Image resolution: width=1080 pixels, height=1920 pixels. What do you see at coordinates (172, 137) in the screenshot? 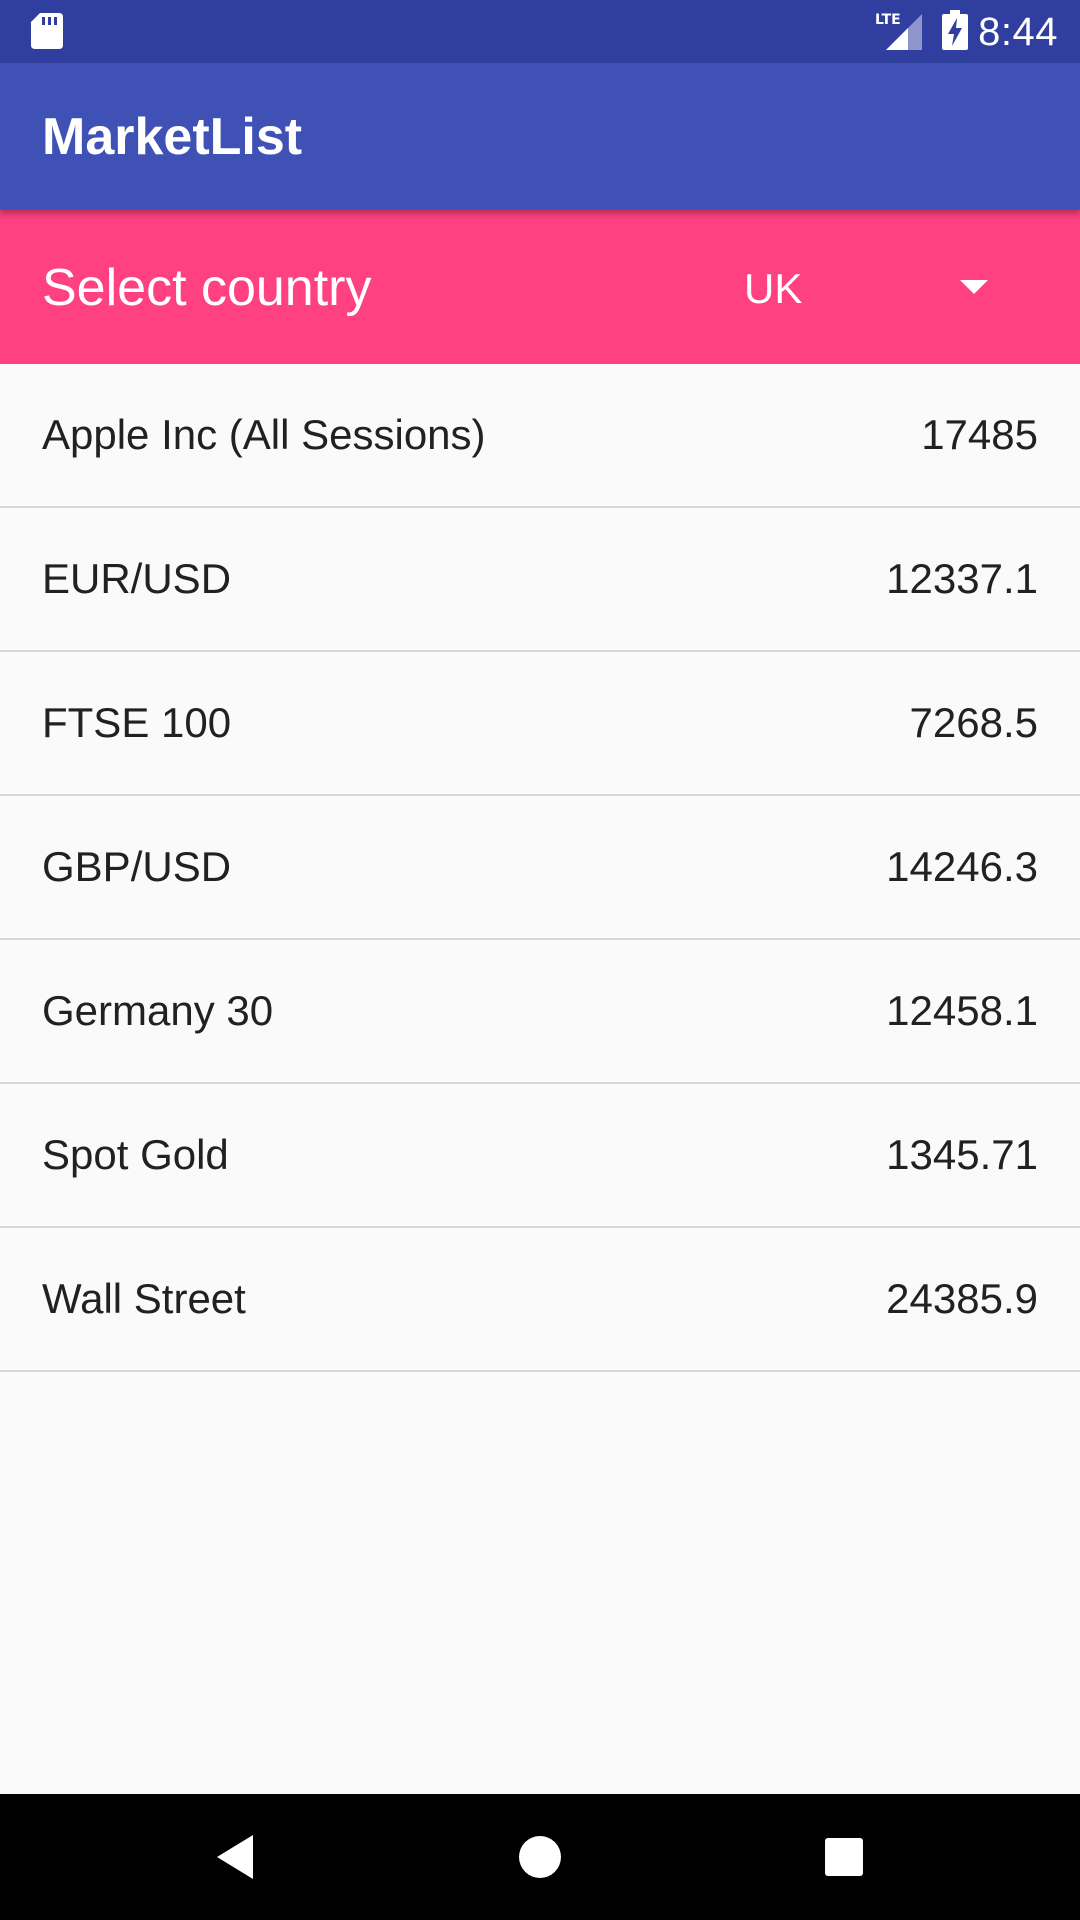
I see `app-title: MarketList` at bounding box center [172, 137].